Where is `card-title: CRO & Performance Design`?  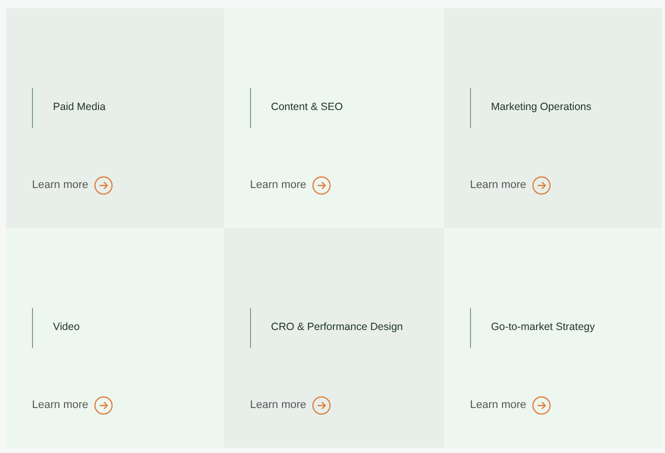
card-title: CRO & Performance Design is located at coordinates (337, 328).